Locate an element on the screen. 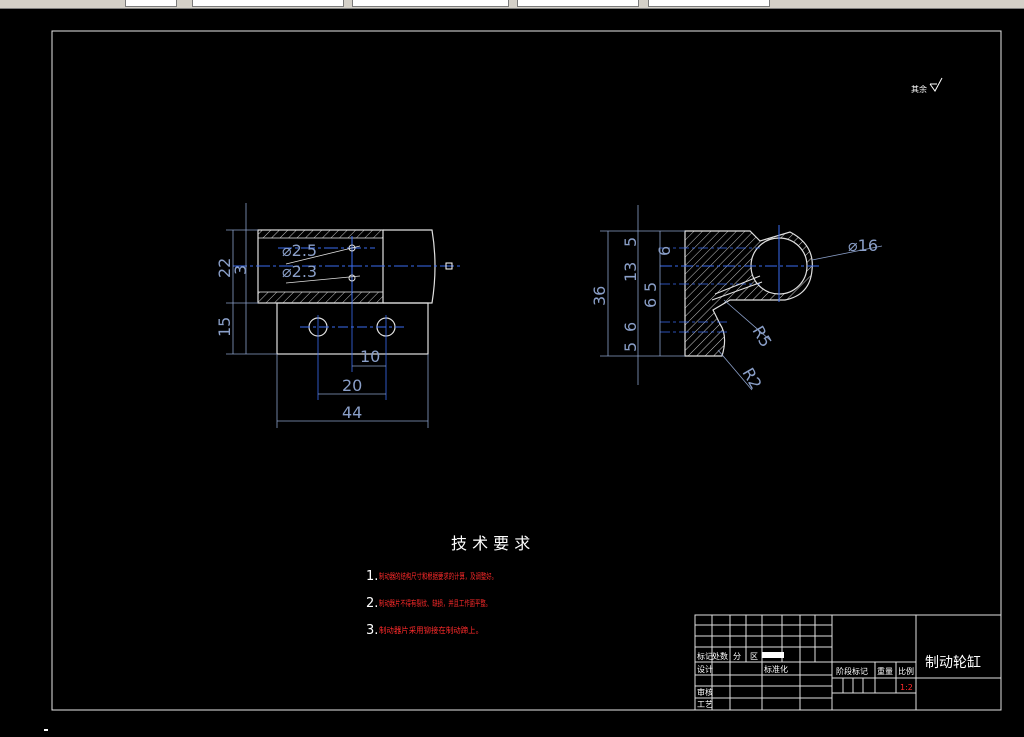  dim-right-36: 36 is located at coordinates (599, 296).